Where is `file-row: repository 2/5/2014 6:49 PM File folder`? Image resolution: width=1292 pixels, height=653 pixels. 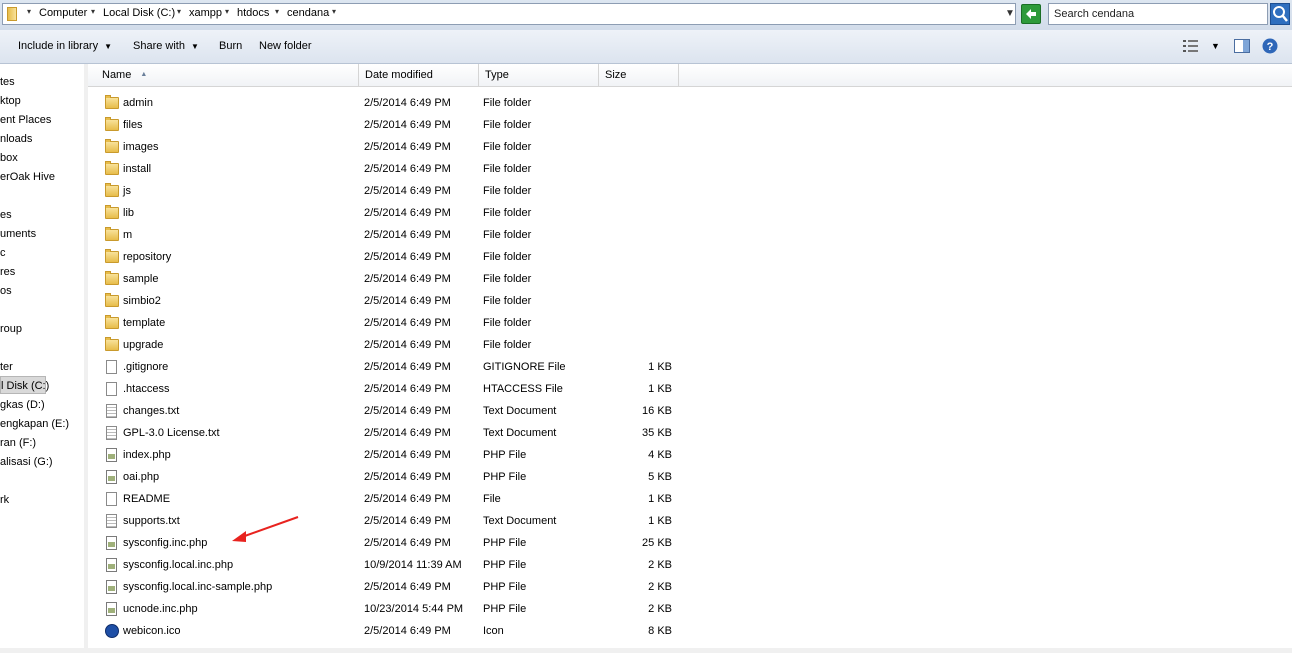
file-row: repository 2/5/2014 6:49 PM File folder is located at coordinates (388, 257).